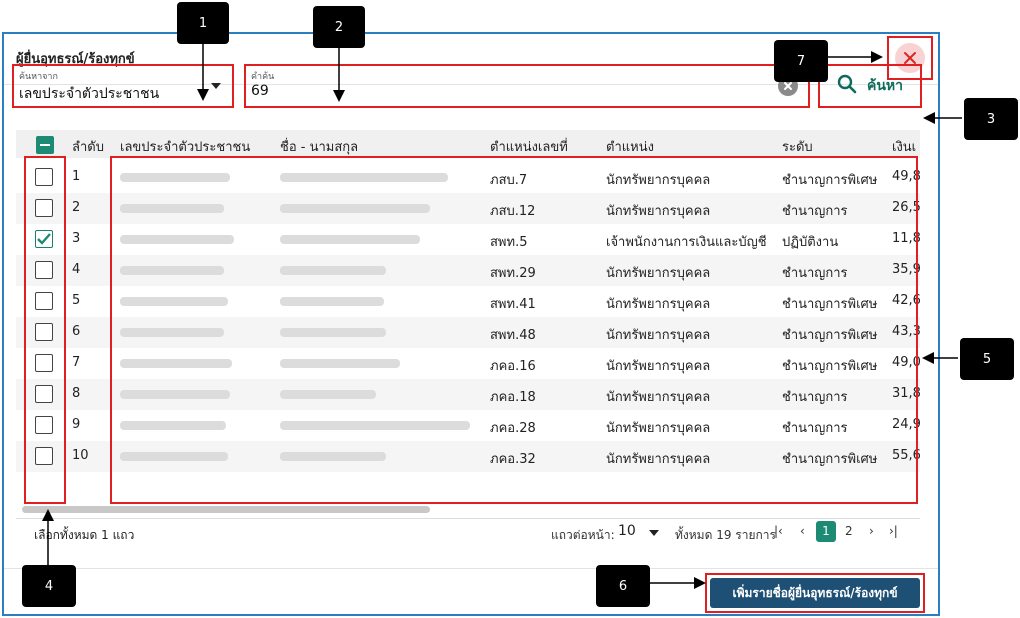 The height and width of the screenshot is (618, 1020). What do you see at coordinates (38, 77) in the screenshot?
I see `search-field-label: ค้นหาจาก` at bounding box center [38, 77].